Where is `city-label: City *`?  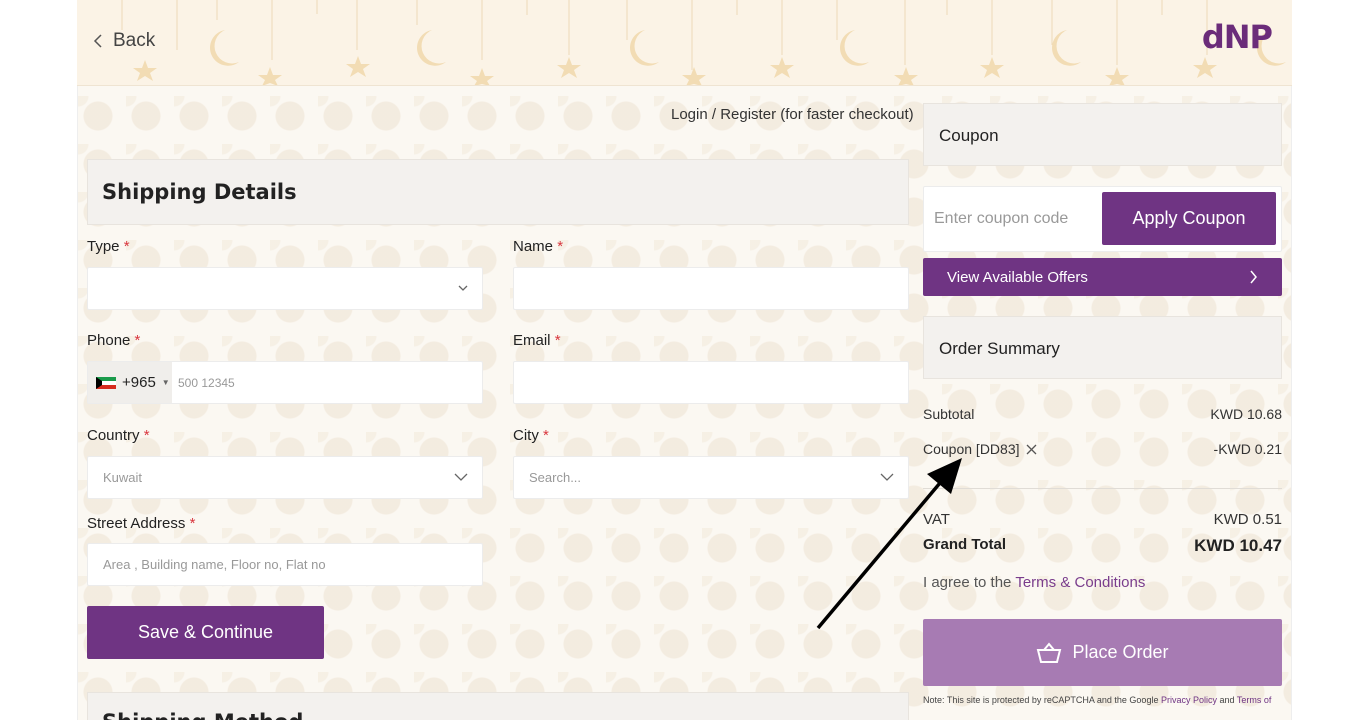
city-label: City * is located at coordinates (531, 435).